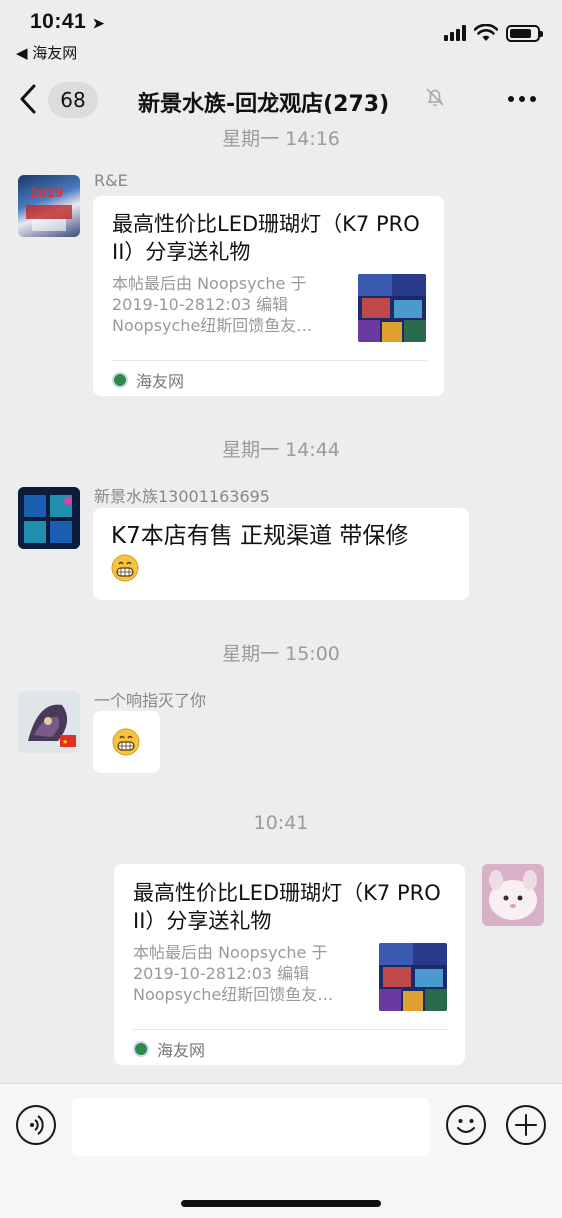 The height and width of the screenshot is (1218, 562). Describe the element at coordinates (49, 206) in the screenshot. I see `avatar: 2019` at that location.